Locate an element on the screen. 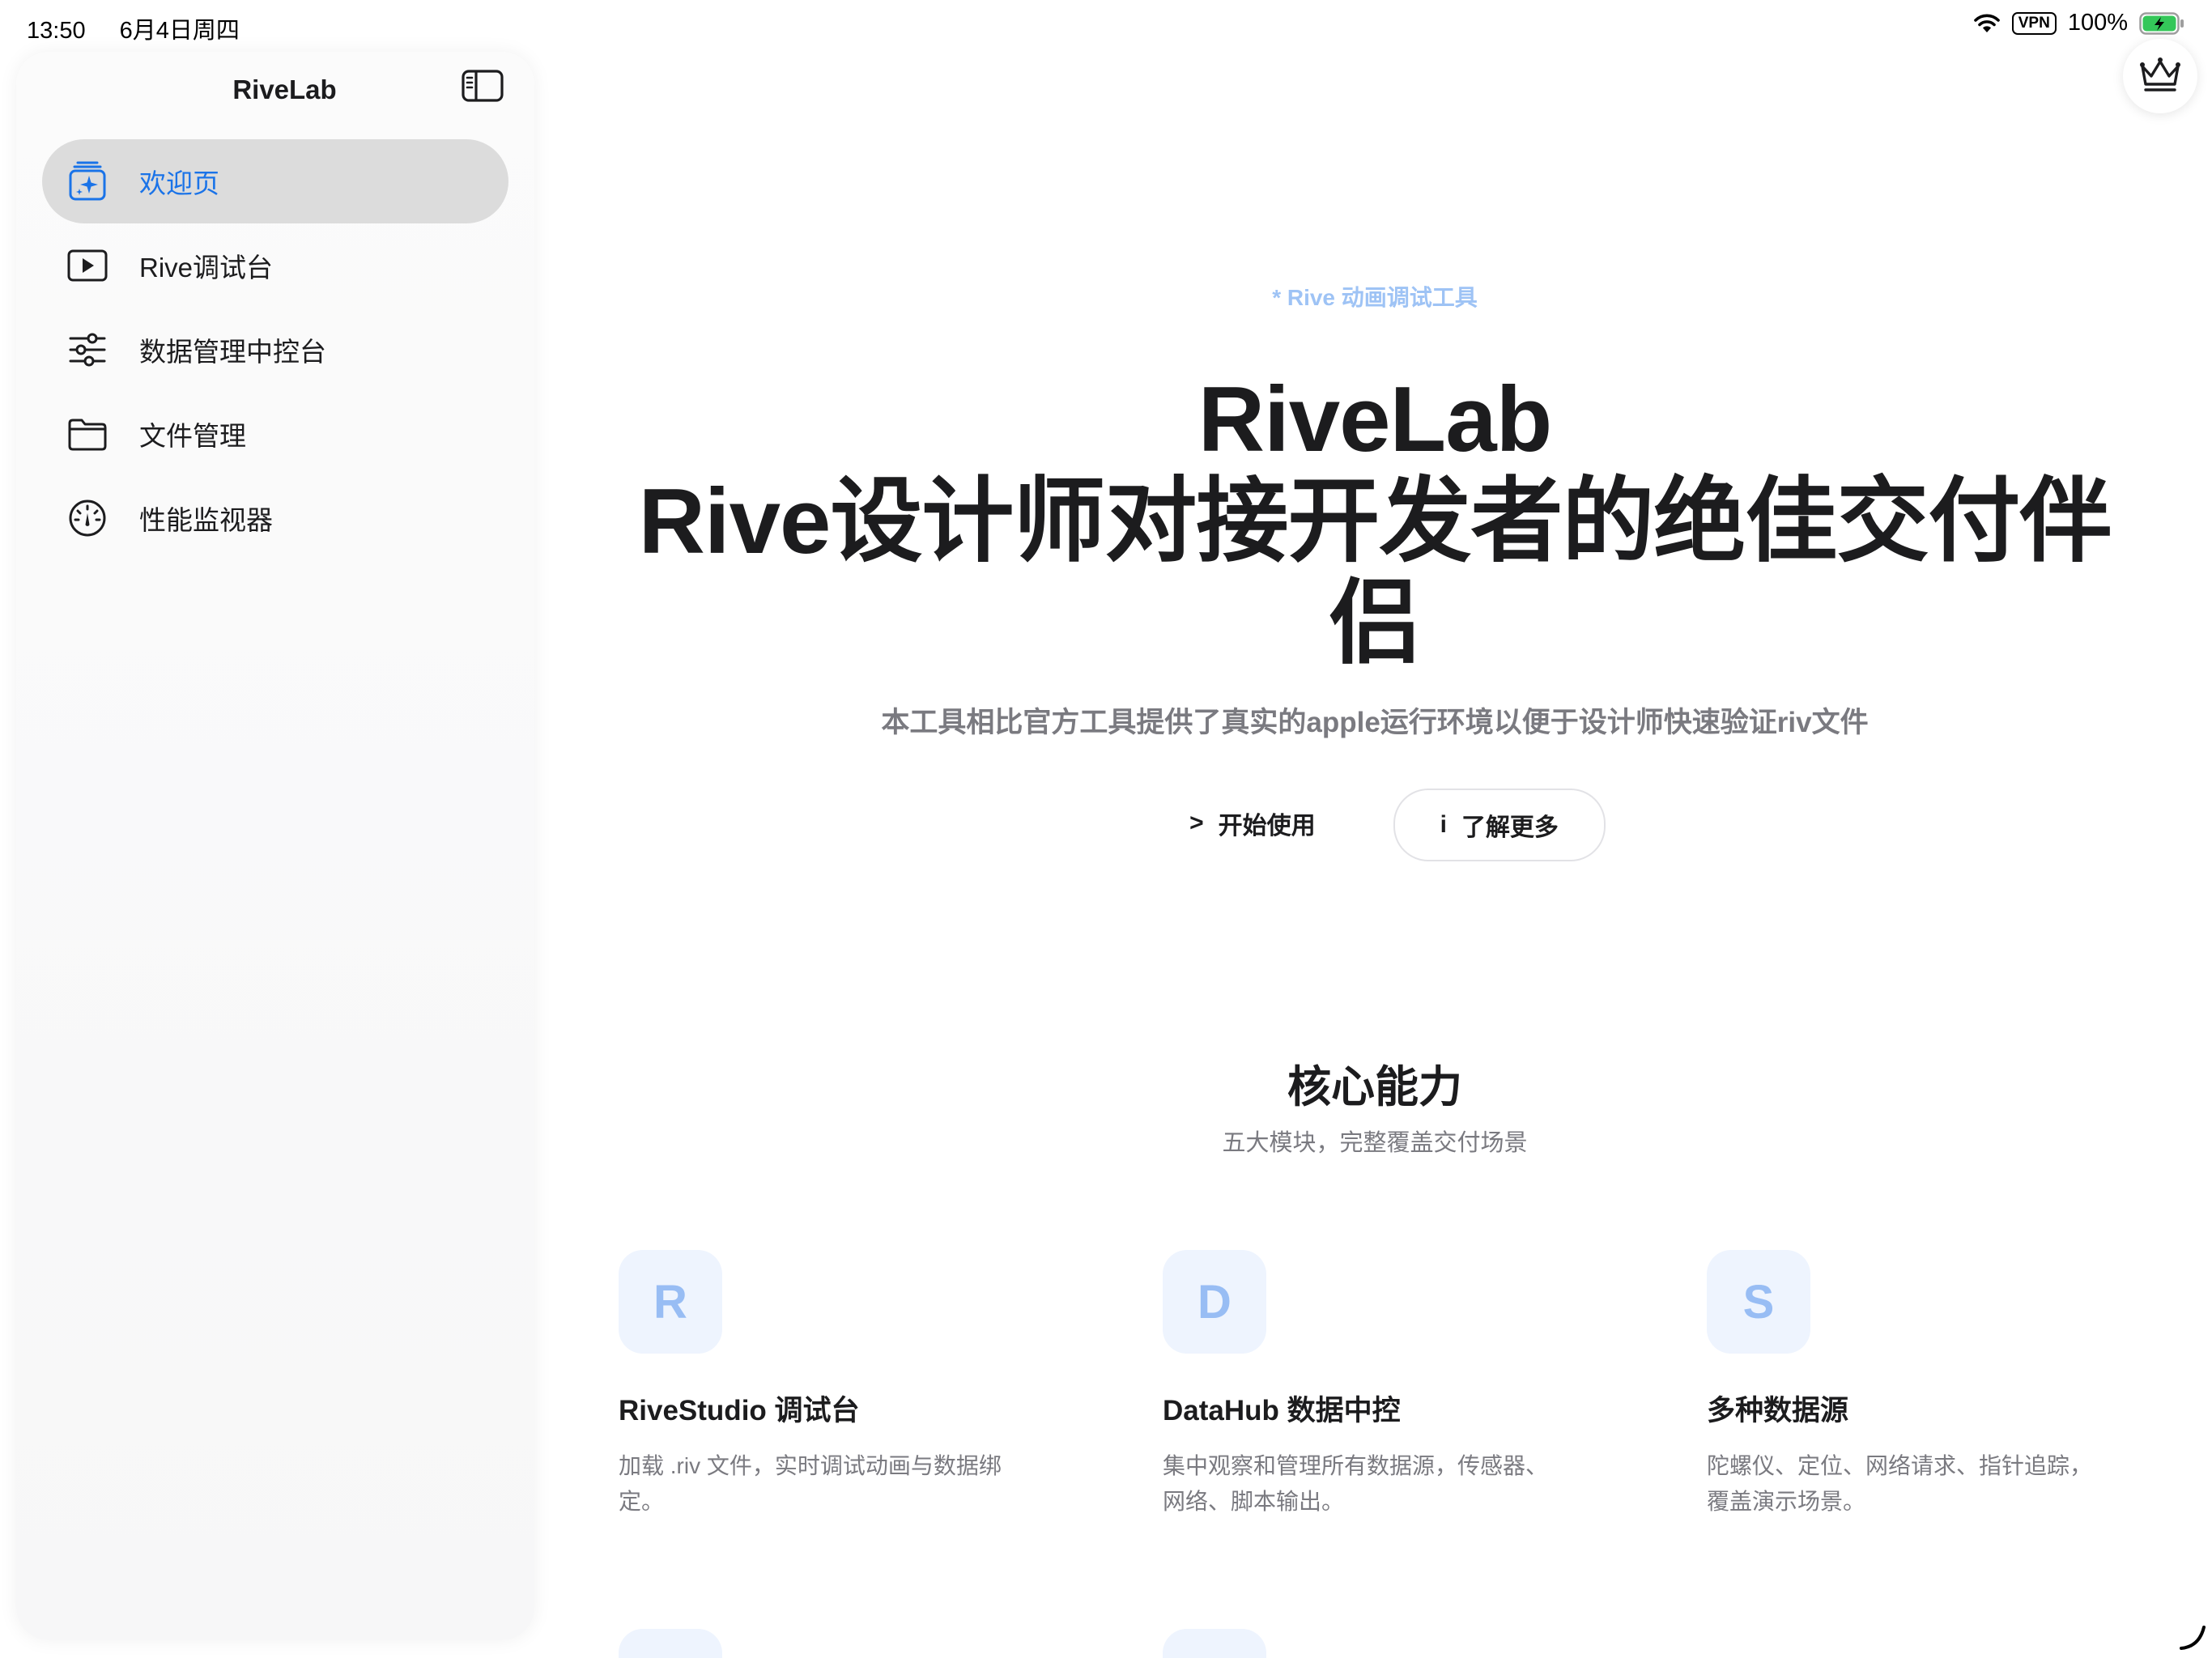 The image size is (2212, 1658). feature-card-data-sources: S 多种数据源 陀螺仪、定位、网络请求、指针追踪，覆盖演示场景。 is located at coordinates (1910, 1385).